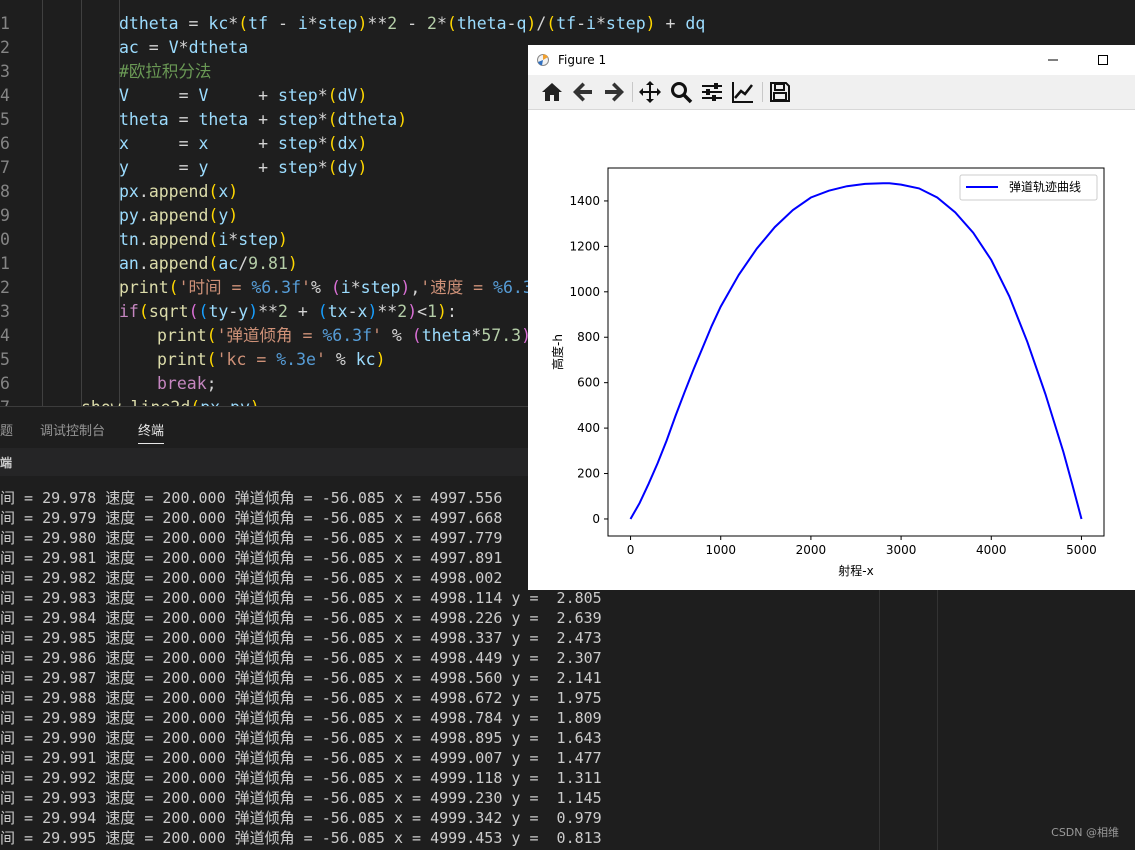  I want to click on watermark: CSDN @相维, so click(1085, 832).